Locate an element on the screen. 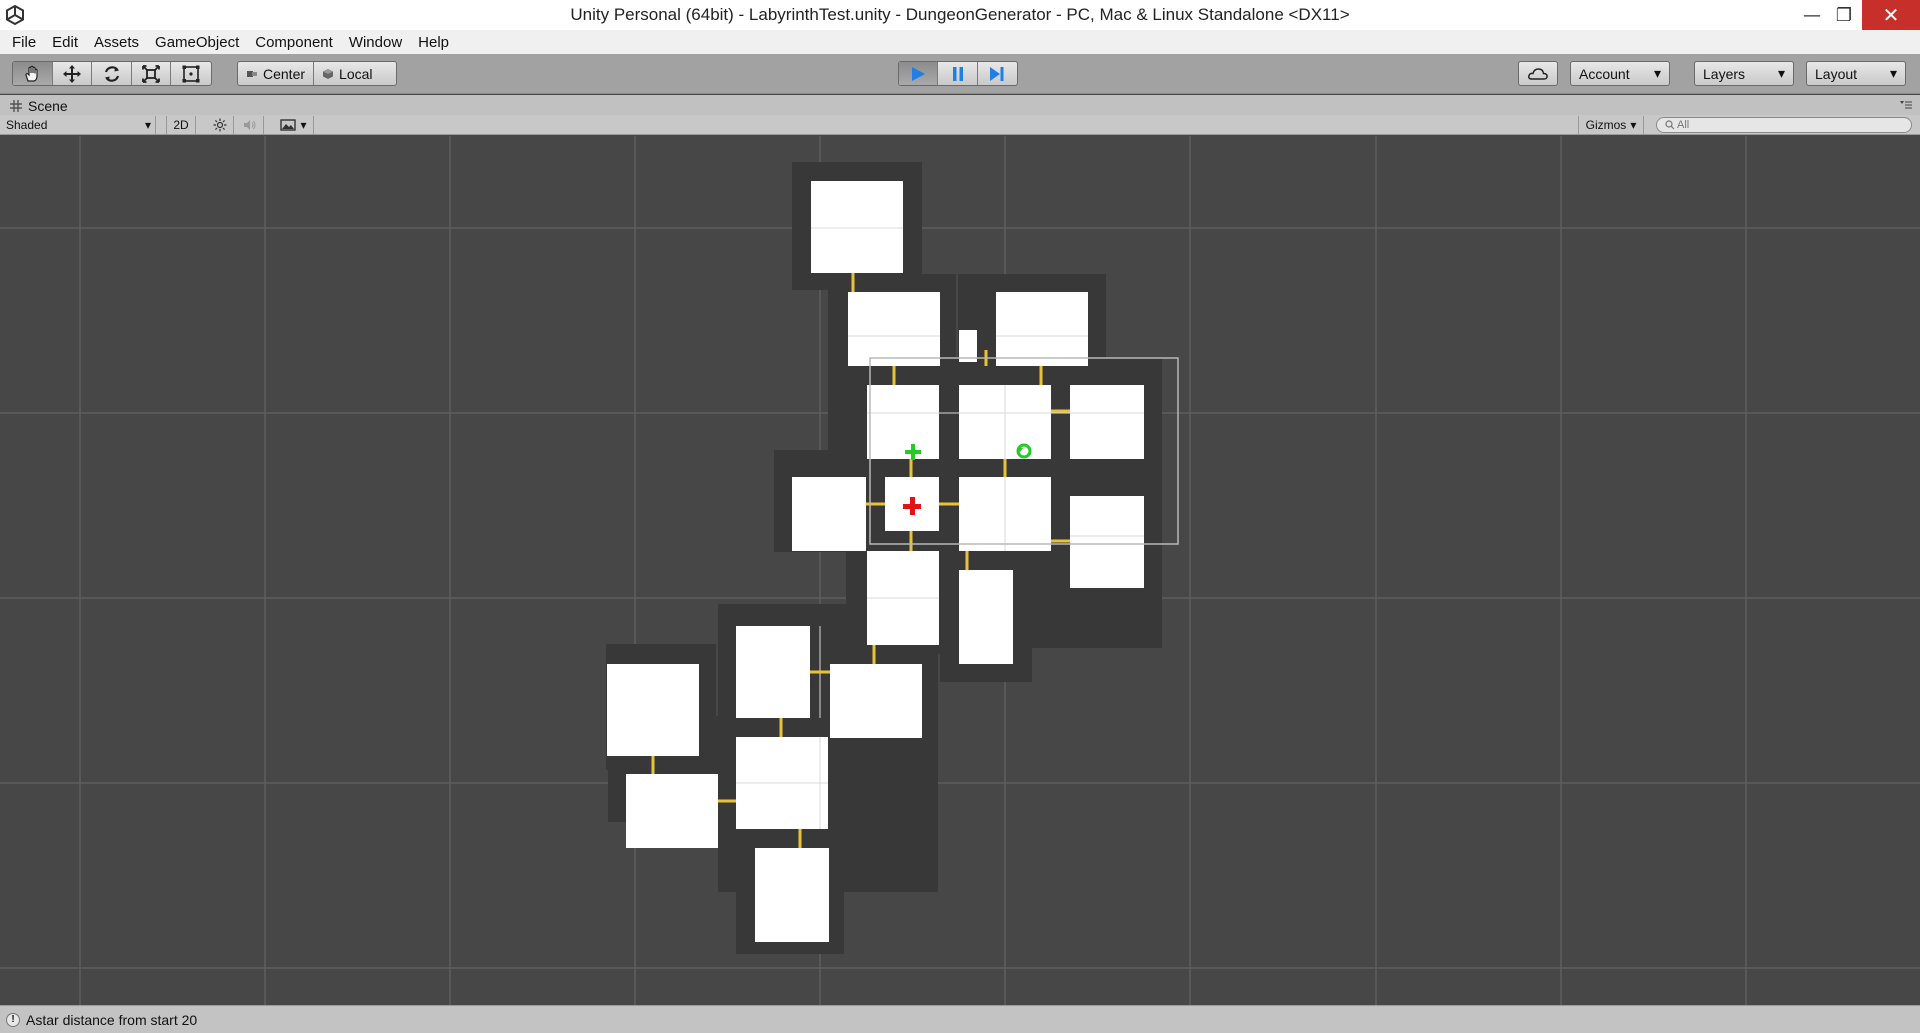  maximize-icon: ❐ is located at coordinates (1844, 15).